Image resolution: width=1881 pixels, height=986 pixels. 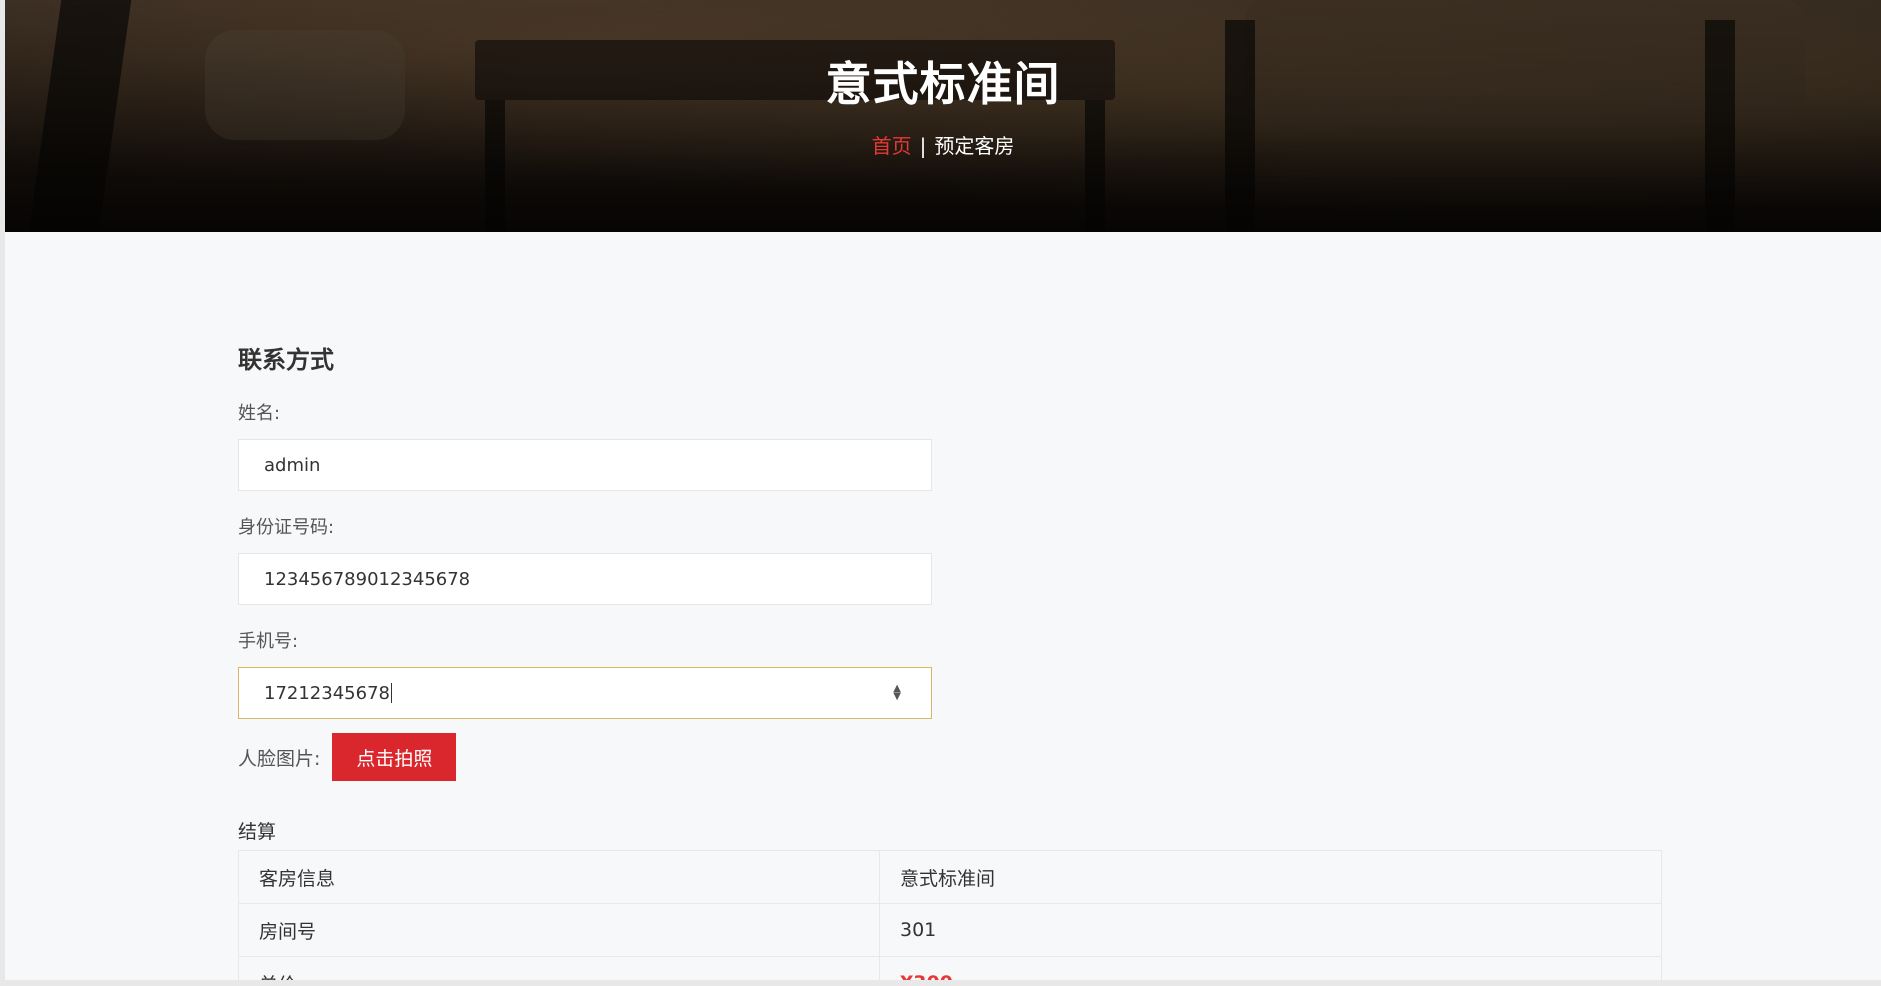 What do you see at coordinates (286, 360) in the screenshot?
I see `contact-section-title: 联系方式` at bounding box center [286, 360].